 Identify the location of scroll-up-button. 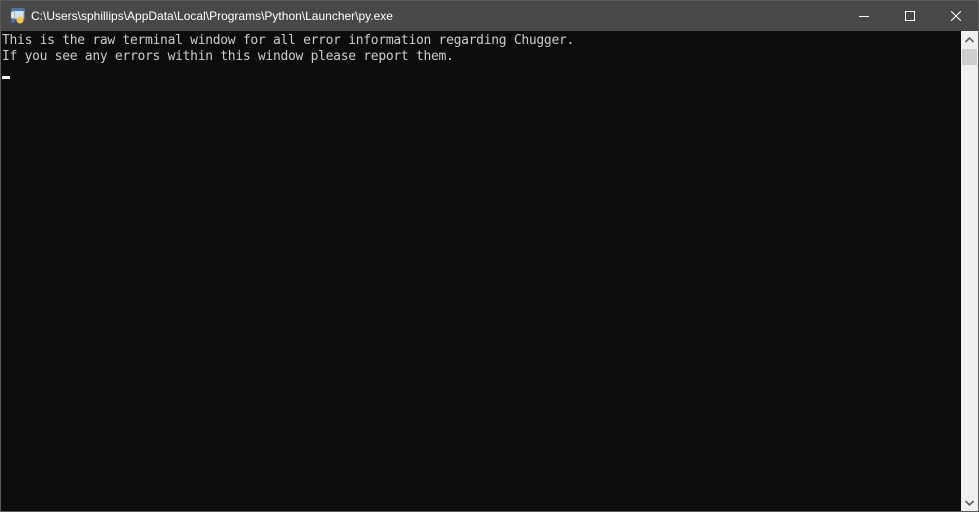
(969, 39).